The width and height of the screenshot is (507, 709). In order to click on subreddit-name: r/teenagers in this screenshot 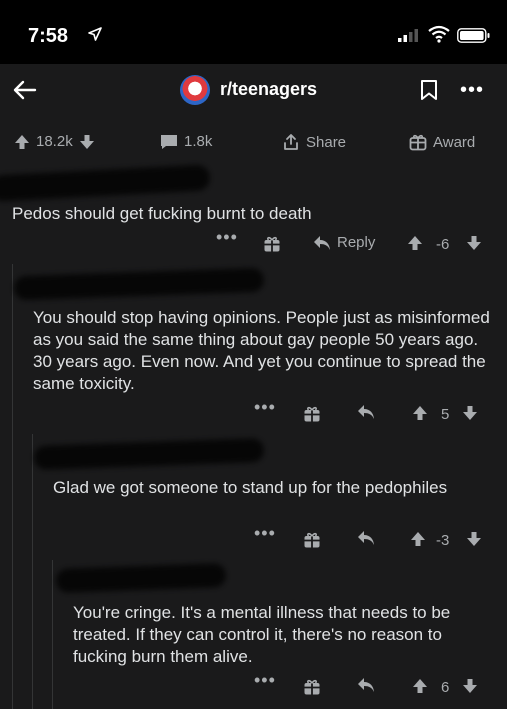, I will do `click(268, 89)`.